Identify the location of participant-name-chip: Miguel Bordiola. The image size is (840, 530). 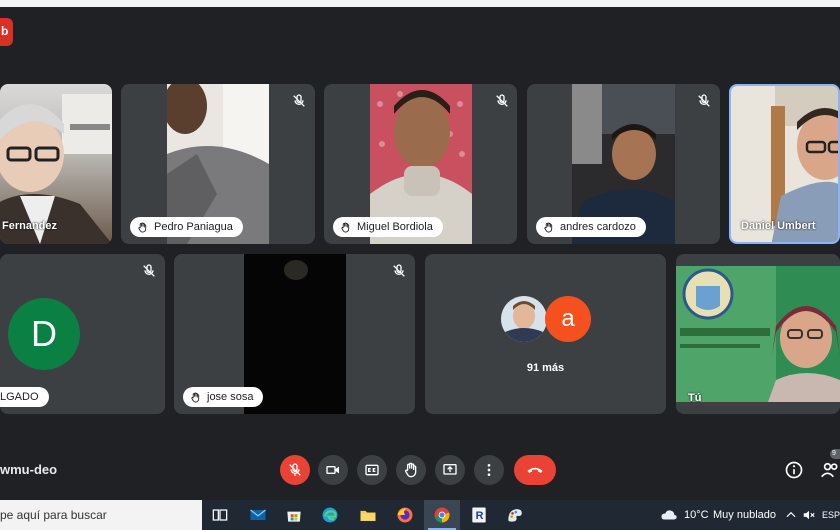
(388, 227).